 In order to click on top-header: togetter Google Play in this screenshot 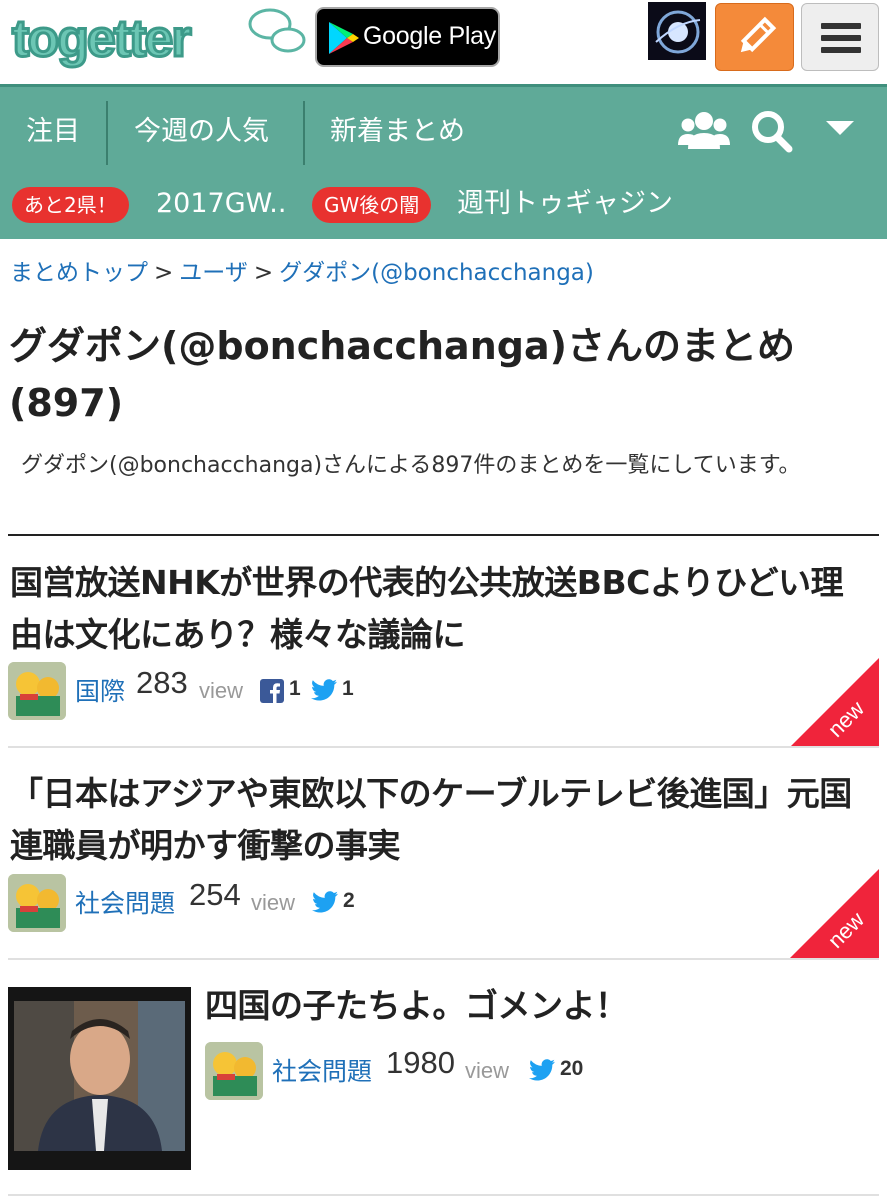, I will do `click(443, 42)`.